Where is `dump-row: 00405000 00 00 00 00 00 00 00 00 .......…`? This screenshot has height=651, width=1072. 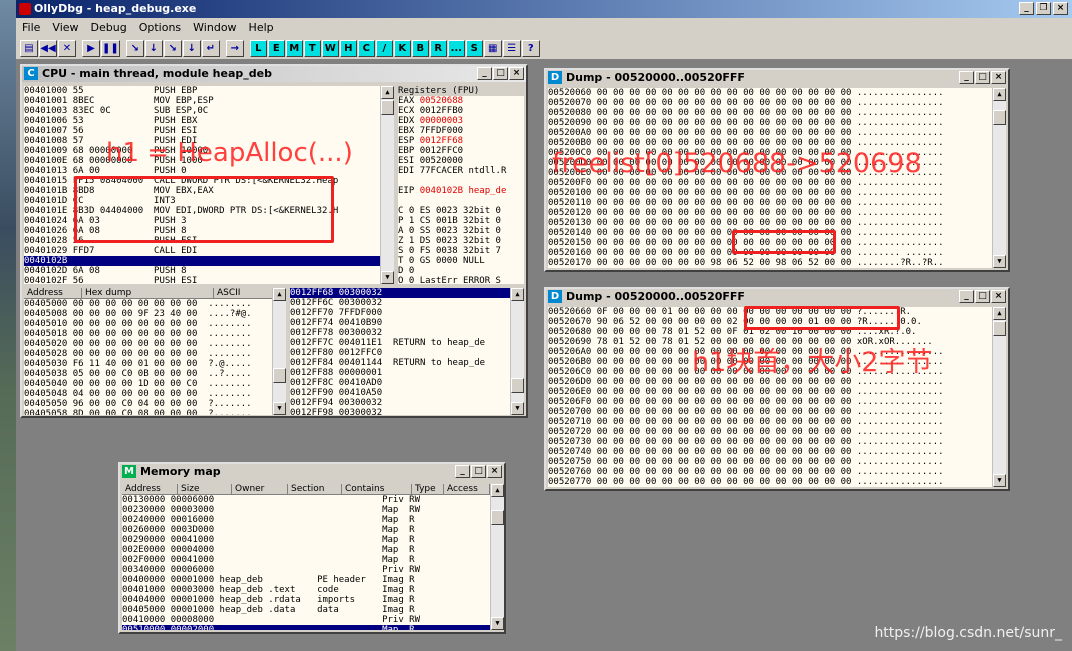
dump-row: 00405000 00 00 00 00 00 00 00 00 .......… is located at coordinates (148, 304).